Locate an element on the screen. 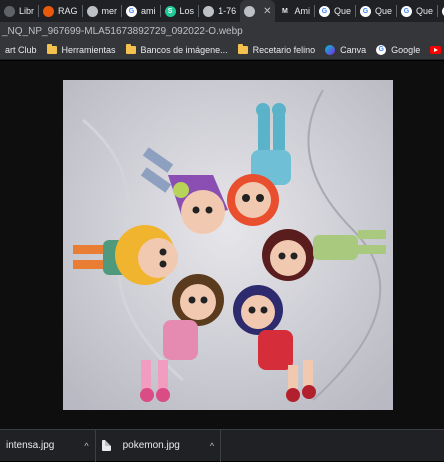 The image size is (444, 462). tab: ✕ is located at coordinates (258, 11).